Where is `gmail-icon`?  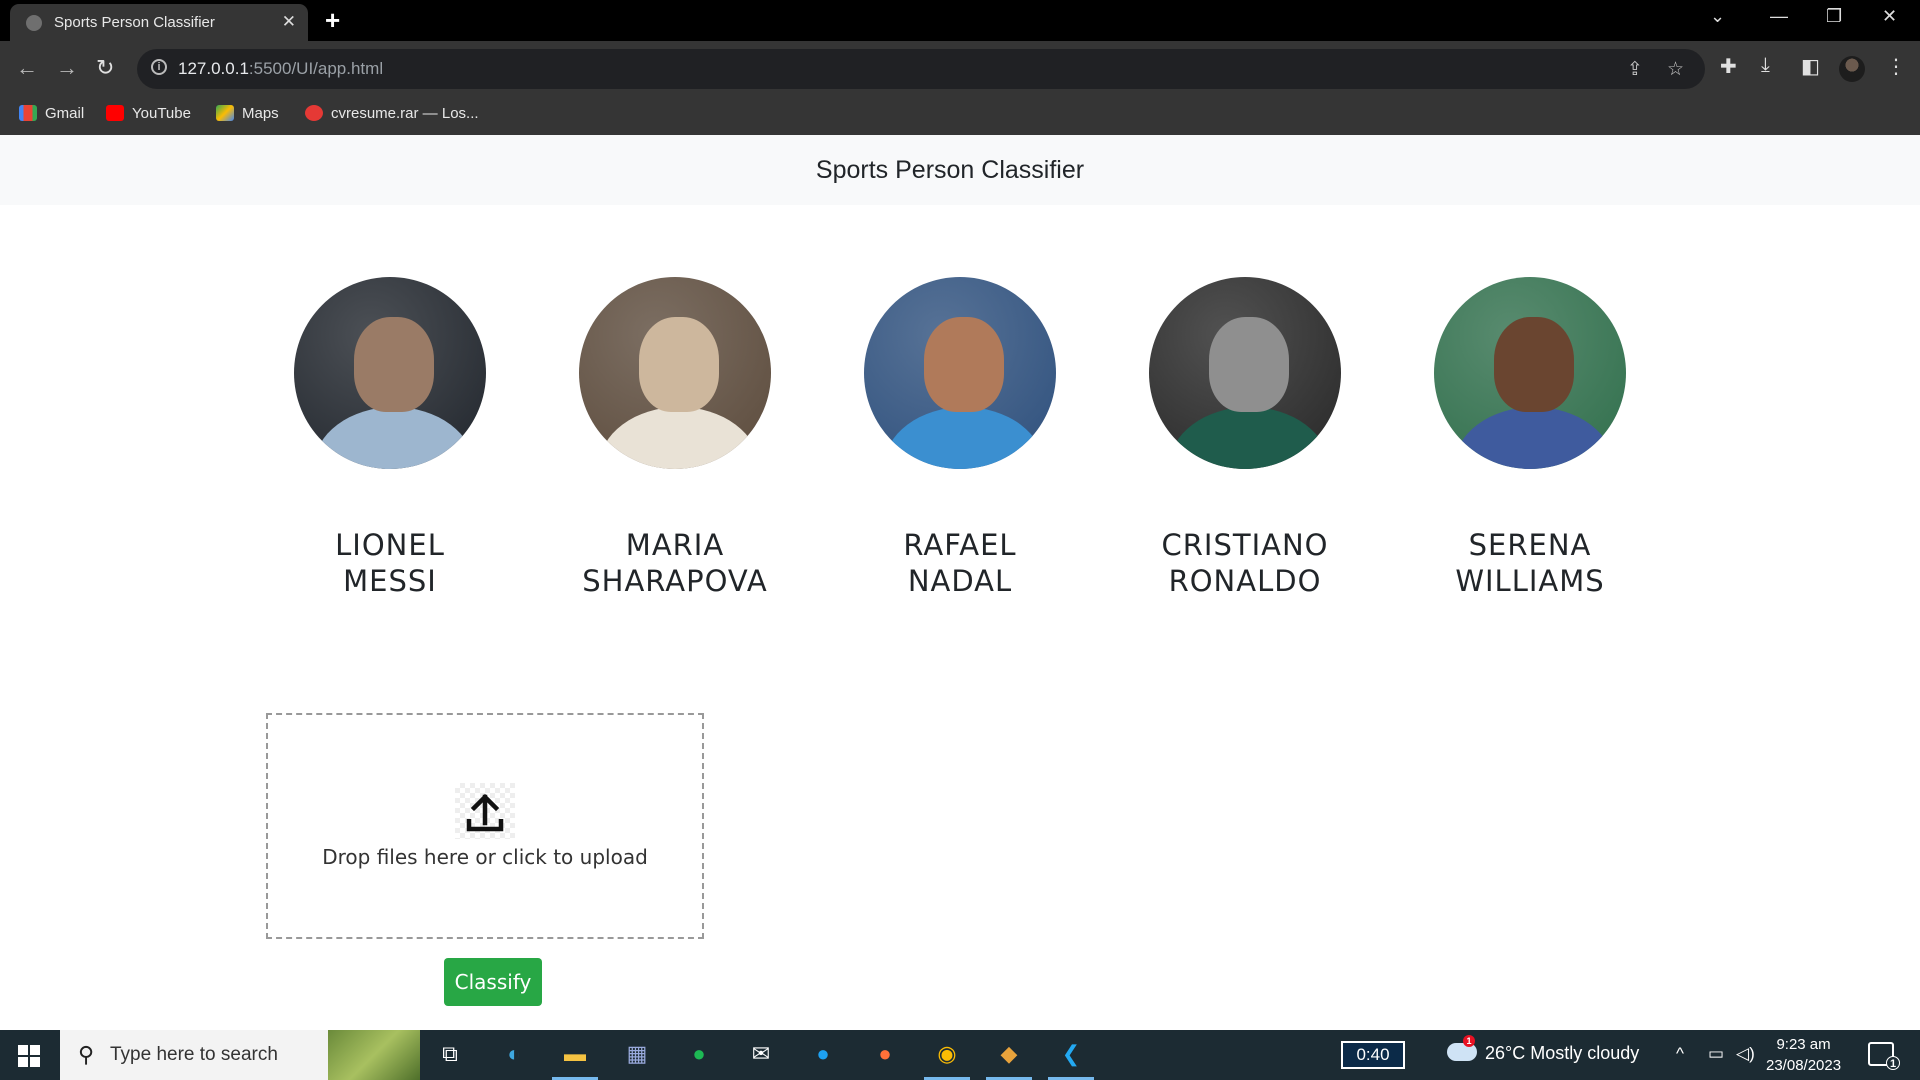
gmail-icon is located at coordinates (28, 113).